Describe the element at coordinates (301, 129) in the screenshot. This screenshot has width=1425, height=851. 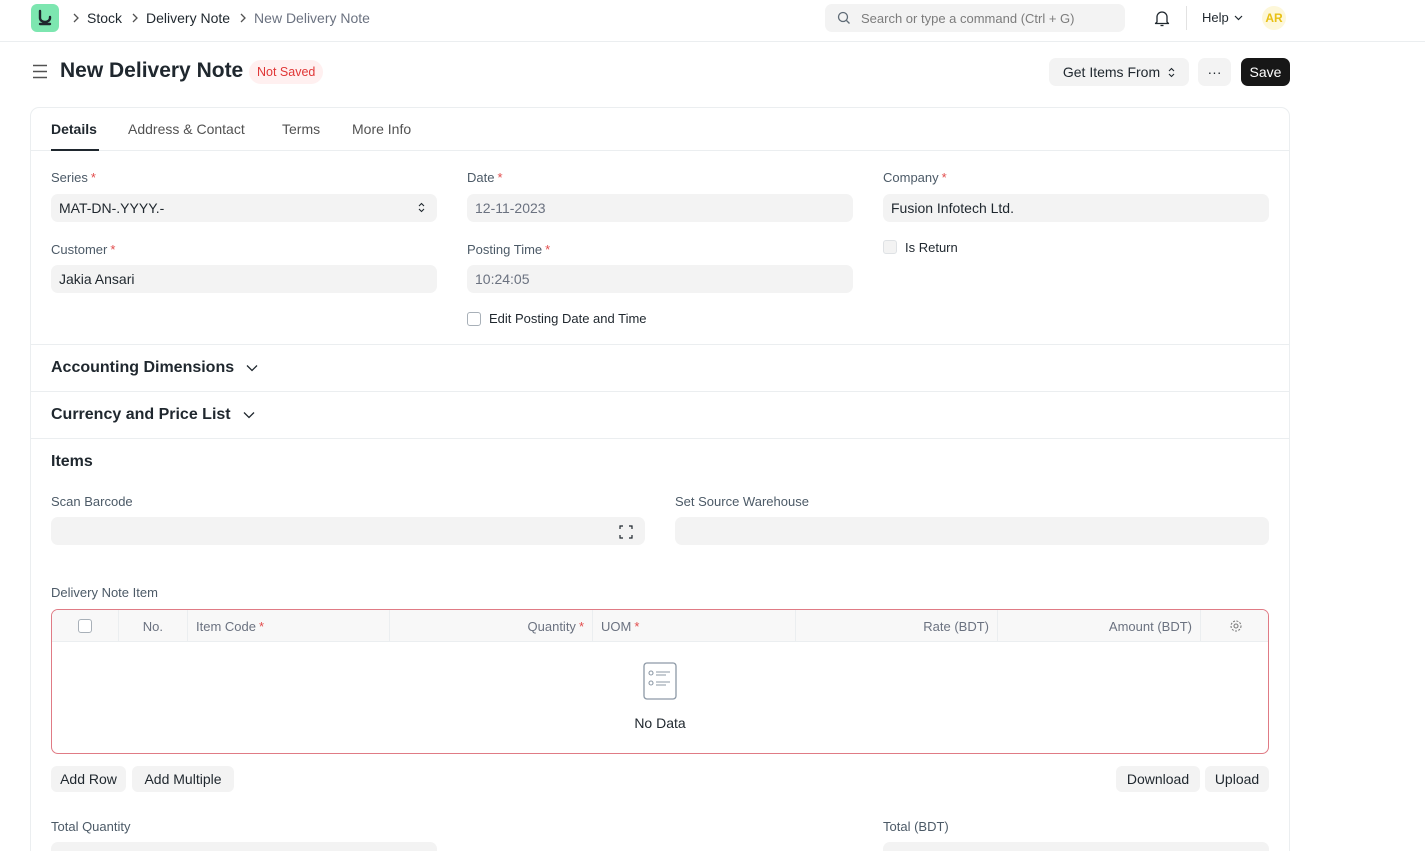
I see `tab-terms: Terms` at that location.